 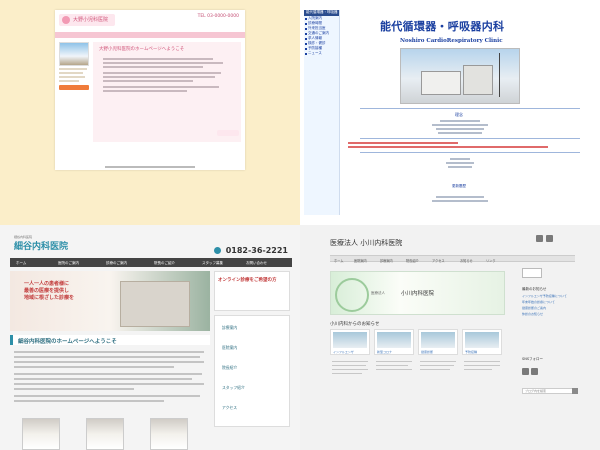 What do you see at coordinates (233, 388) in the screenshot?
I see `side-link: スタッフ紹介` at bounding box center [233, 388].